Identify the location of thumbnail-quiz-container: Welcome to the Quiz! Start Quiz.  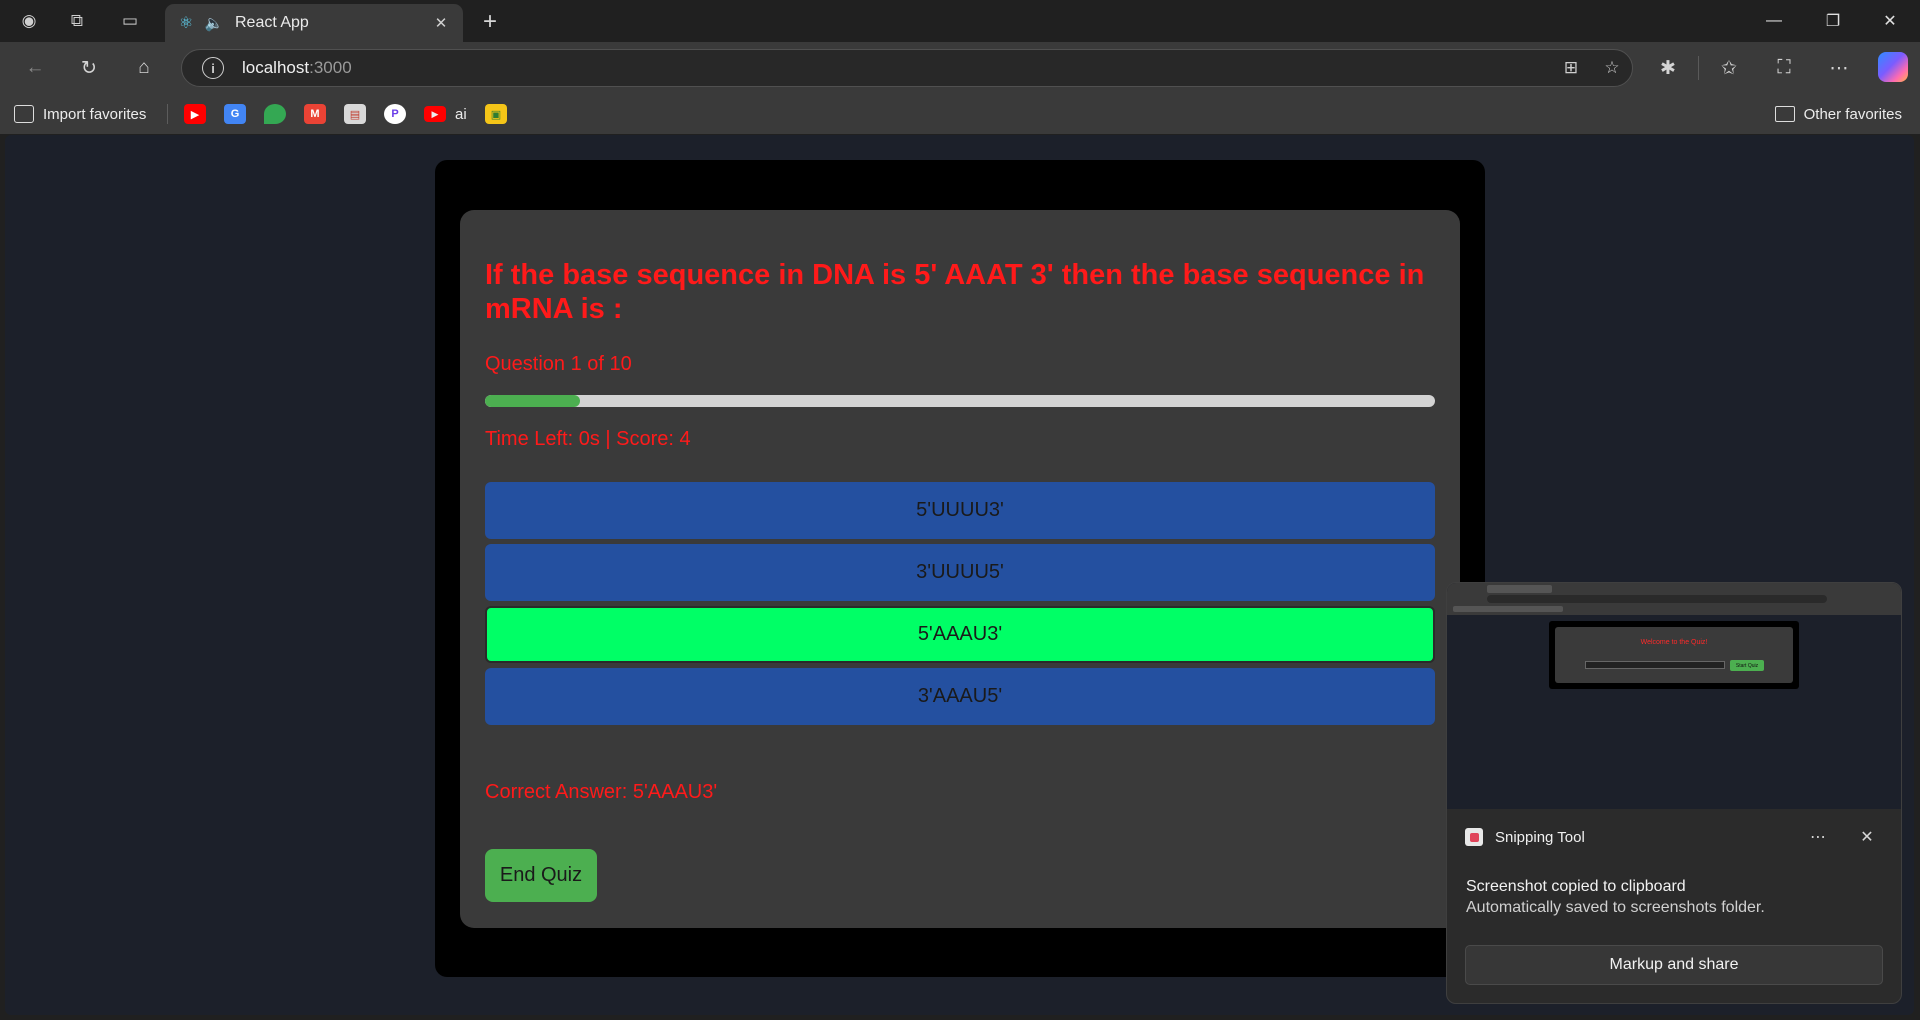
(1674, 655).